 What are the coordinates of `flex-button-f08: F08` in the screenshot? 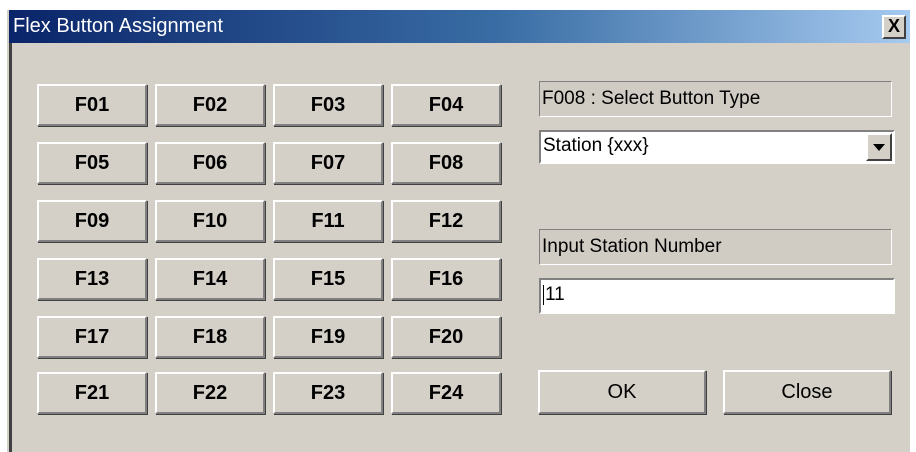 It's located at (446, 163).